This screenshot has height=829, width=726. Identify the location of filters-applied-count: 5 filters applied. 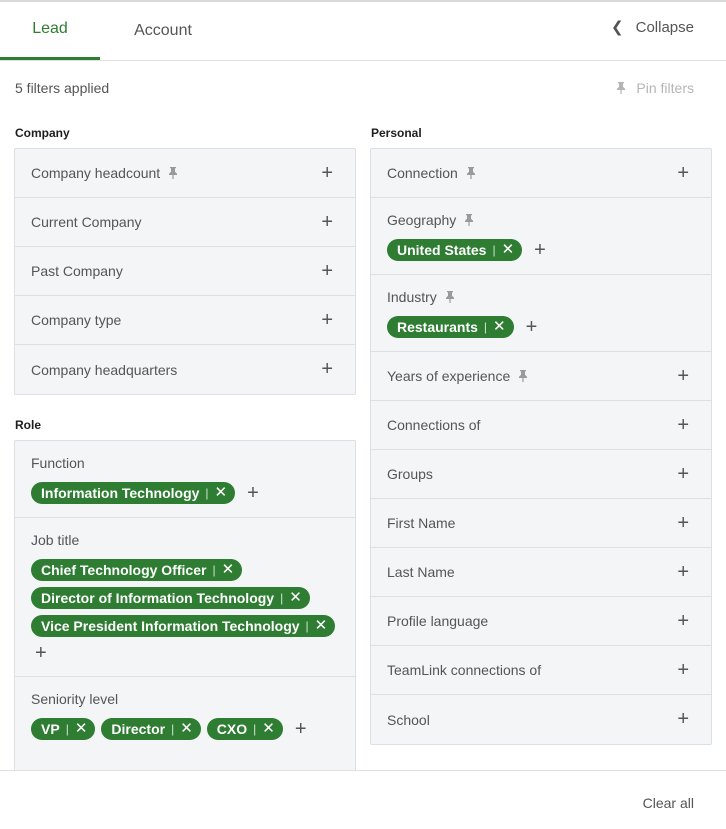
(62, 88).